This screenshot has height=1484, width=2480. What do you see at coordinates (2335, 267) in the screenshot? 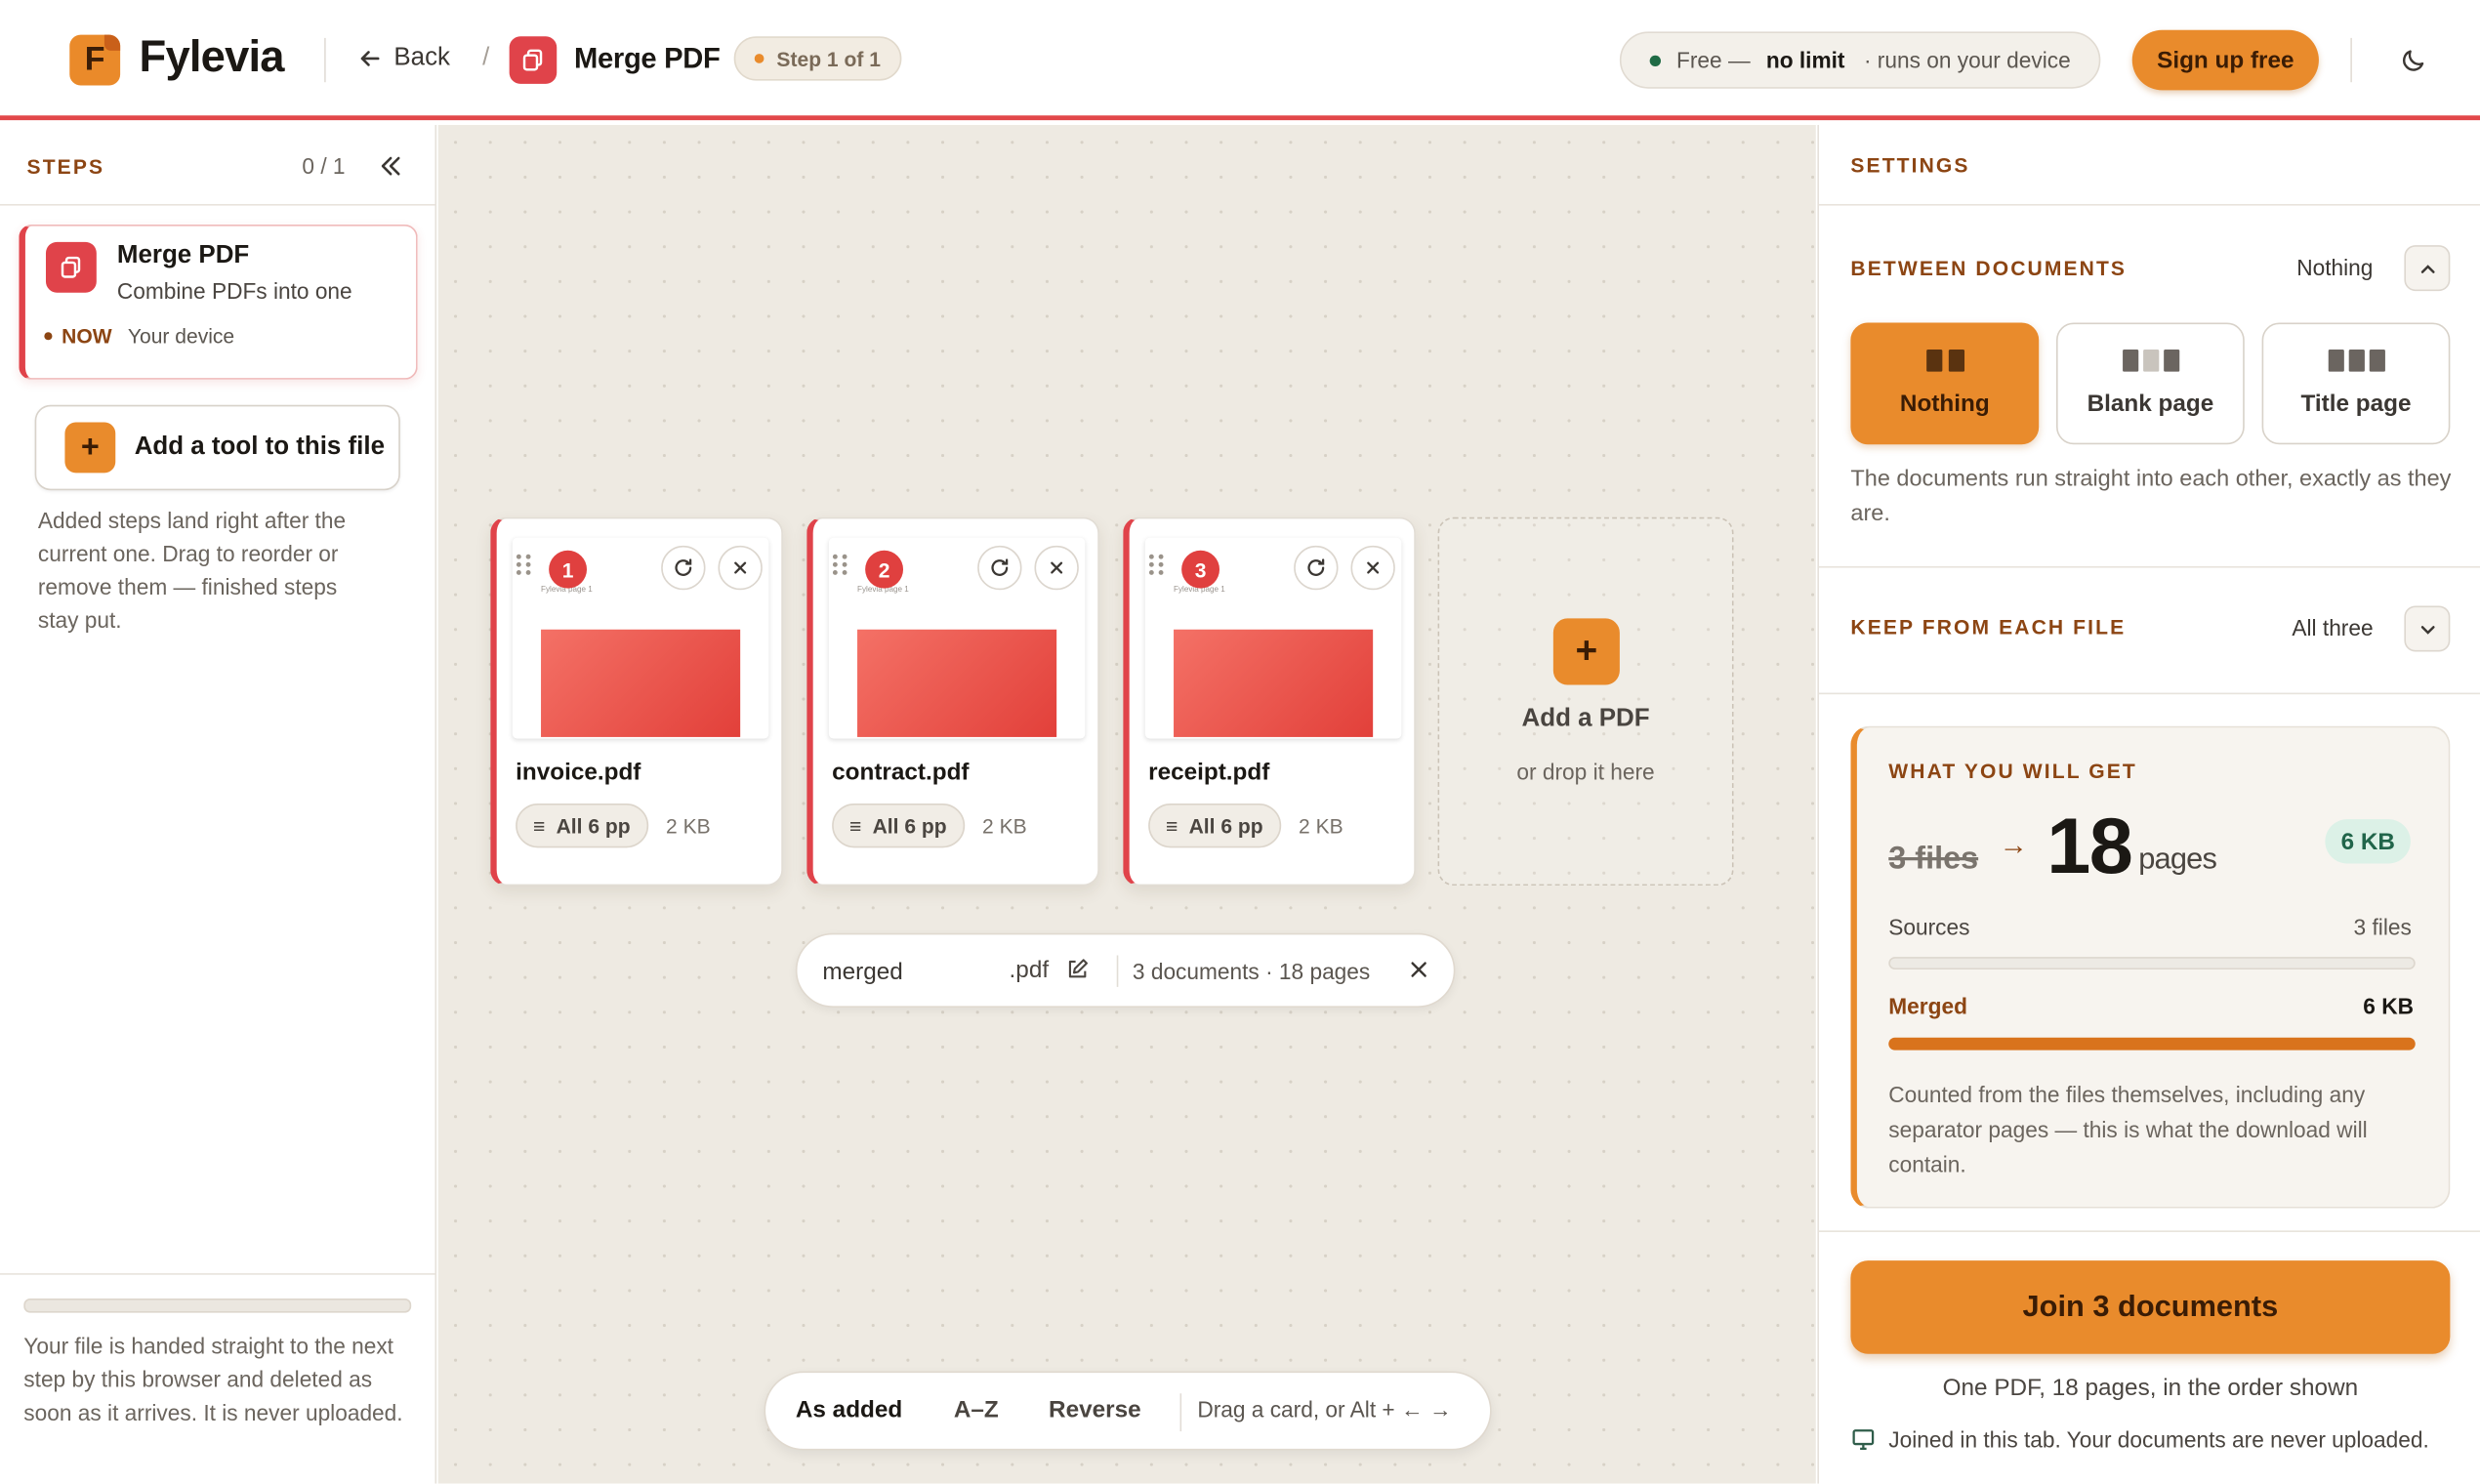
I see `between-value: Nothing` at bounding box center [2335, 267].